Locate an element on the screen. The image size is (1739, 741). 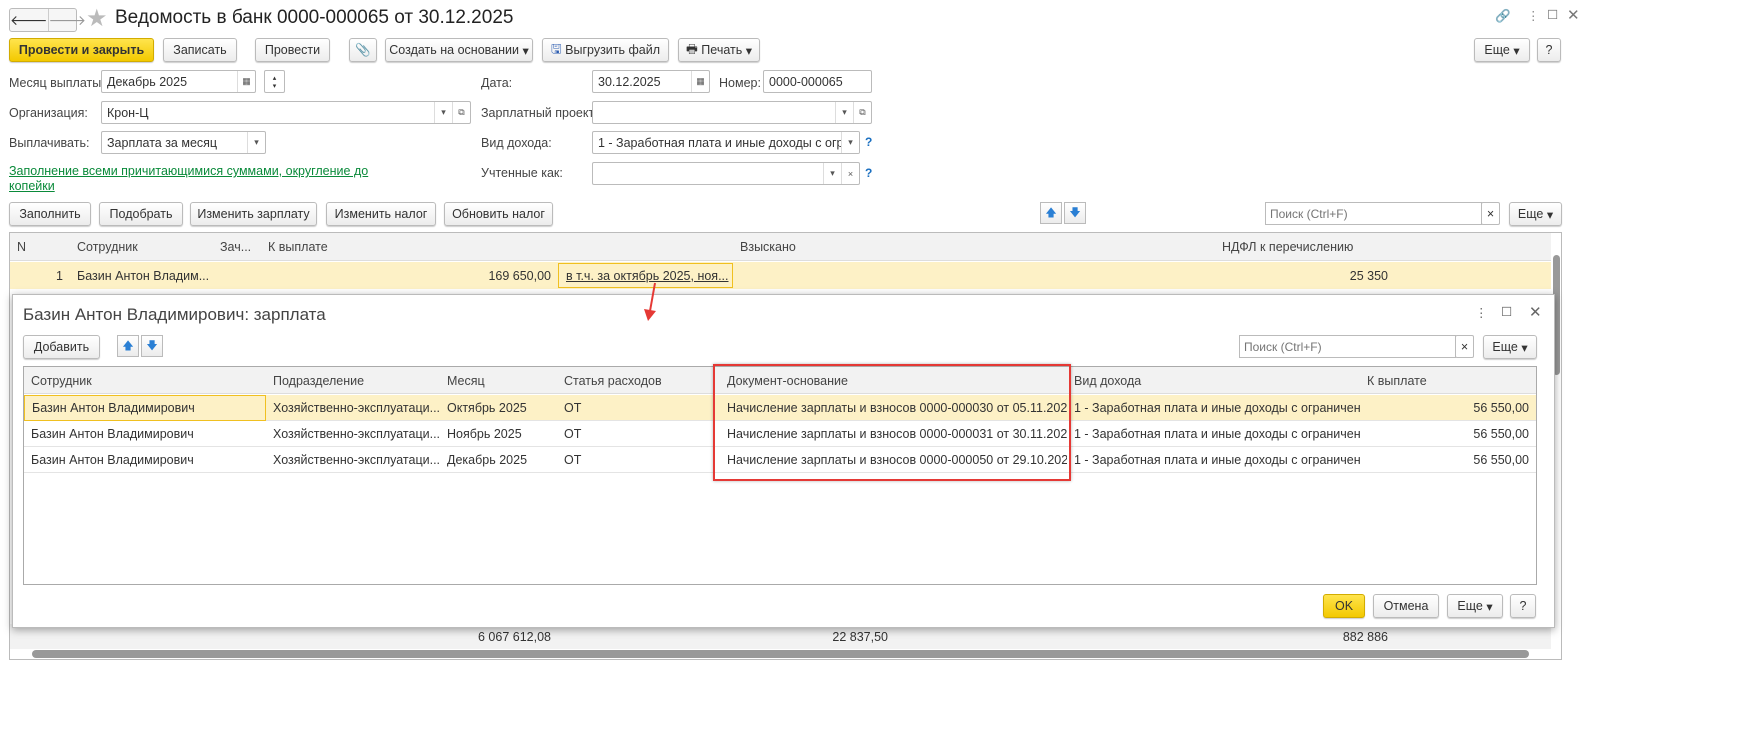
fill-button: Заполнить is located at coordinates (50, 214).